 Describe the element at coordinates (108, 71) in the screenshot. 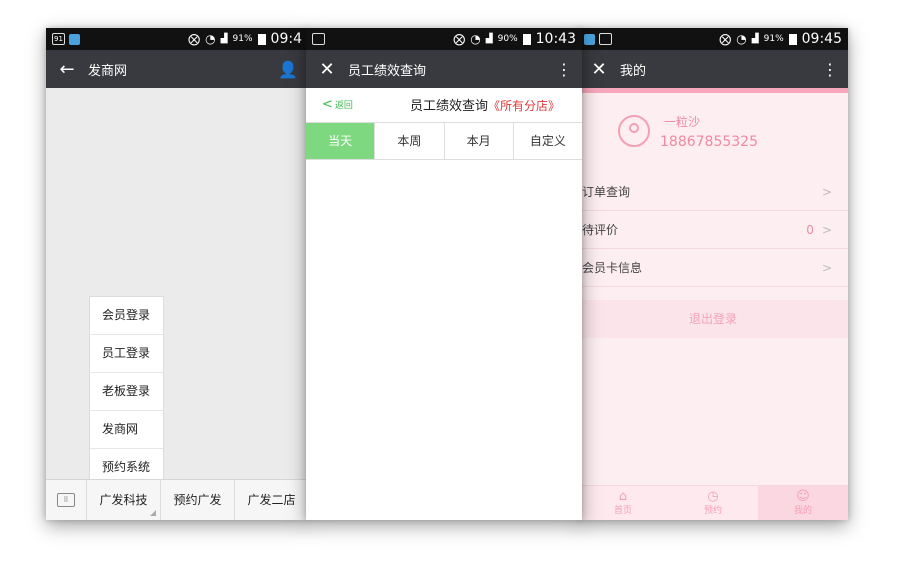

I see `page-title: 发商网` at that location.